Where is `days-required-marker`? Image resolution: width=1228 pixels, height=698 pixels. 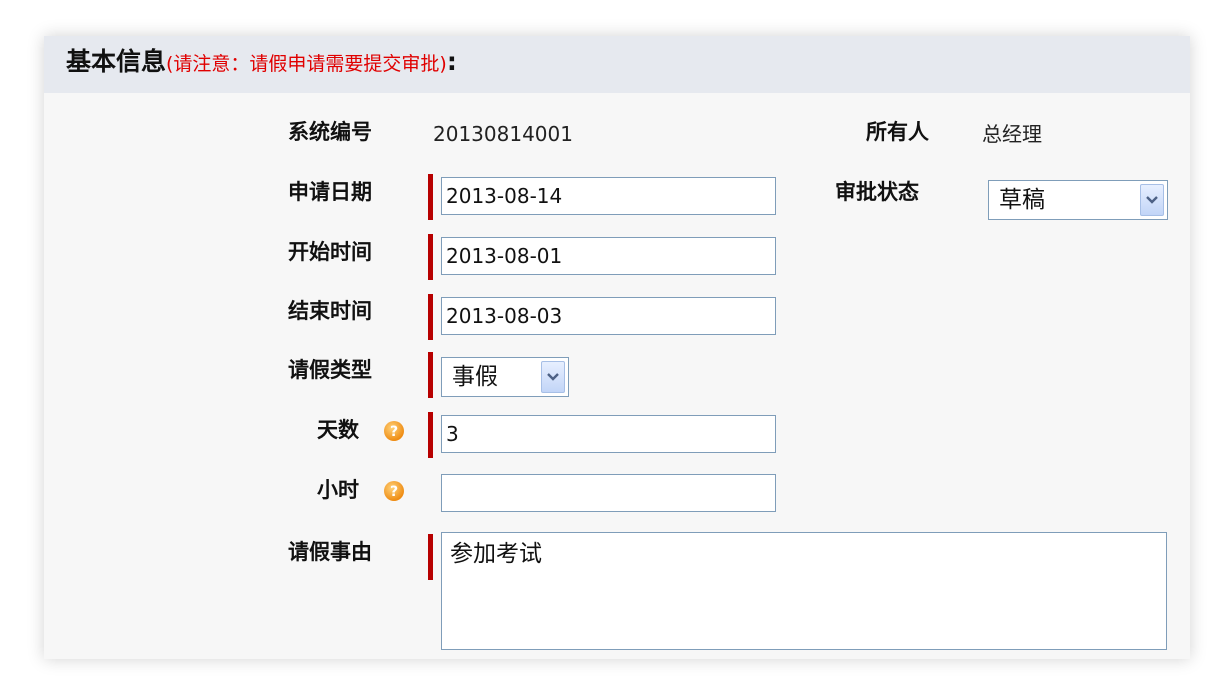 days-required-marker is located at coordinates (430, 435).